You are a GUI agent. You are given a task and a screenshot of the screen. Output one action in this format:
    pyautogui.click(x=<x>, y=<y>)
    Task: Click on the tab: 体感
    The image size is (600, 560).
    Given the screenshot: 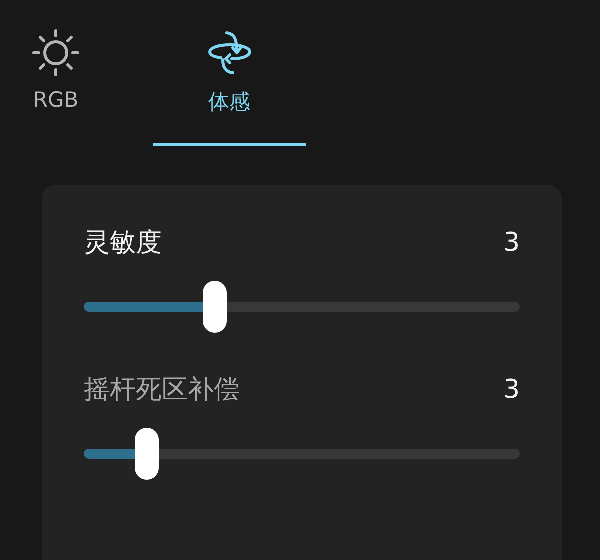 What is the action you would take?
    pyautogui.click(x=229, y=73)
    